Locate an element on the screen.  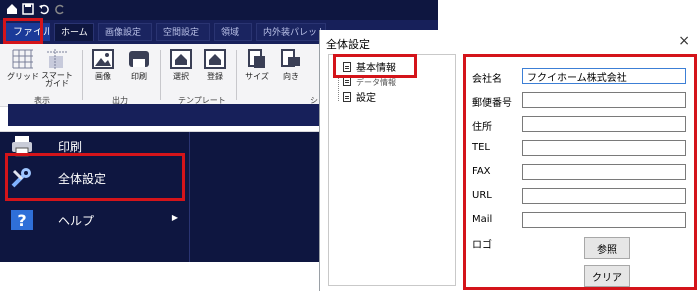
redo-icon is located at coordinates (60, 9).